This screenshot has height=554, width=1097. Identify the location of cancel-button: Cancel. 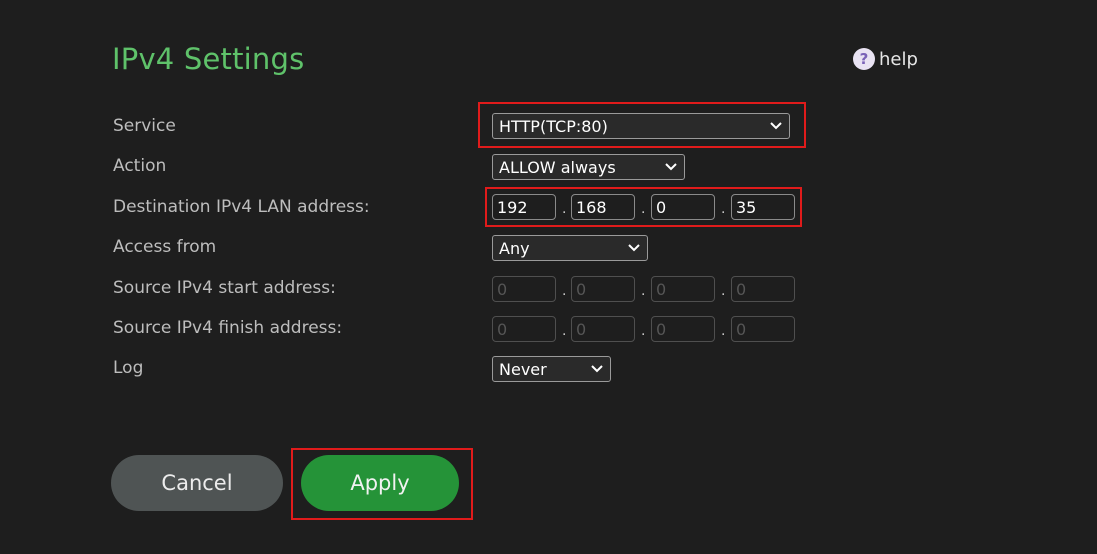
(197, 483).